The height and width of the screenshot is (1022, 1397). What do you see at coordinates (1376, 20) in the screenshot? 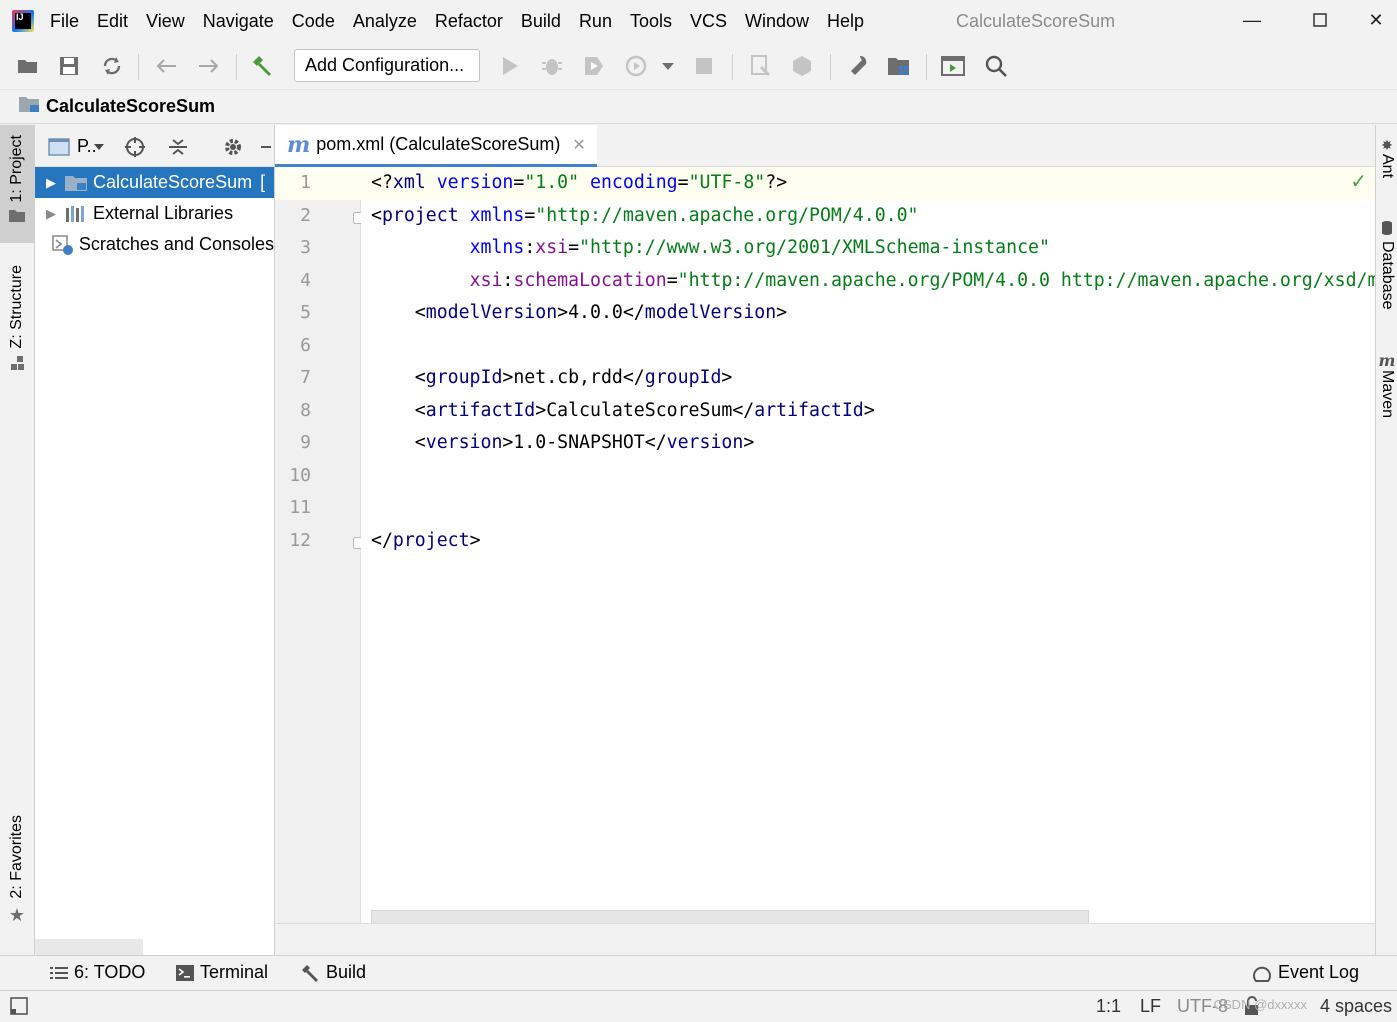
I see `close-window-icon: ✕` at bounding box center [1376, 20].